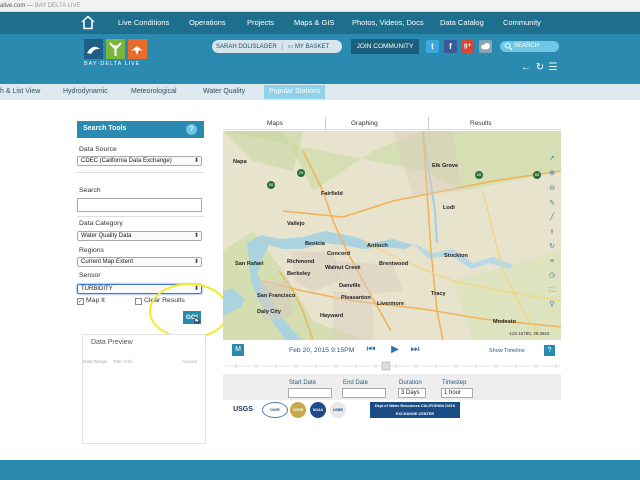  What do you see at coordinates (552, 291) in the screenshot?
I see `fullscreen-icon: ⛶` at bounding box center [552, 291].